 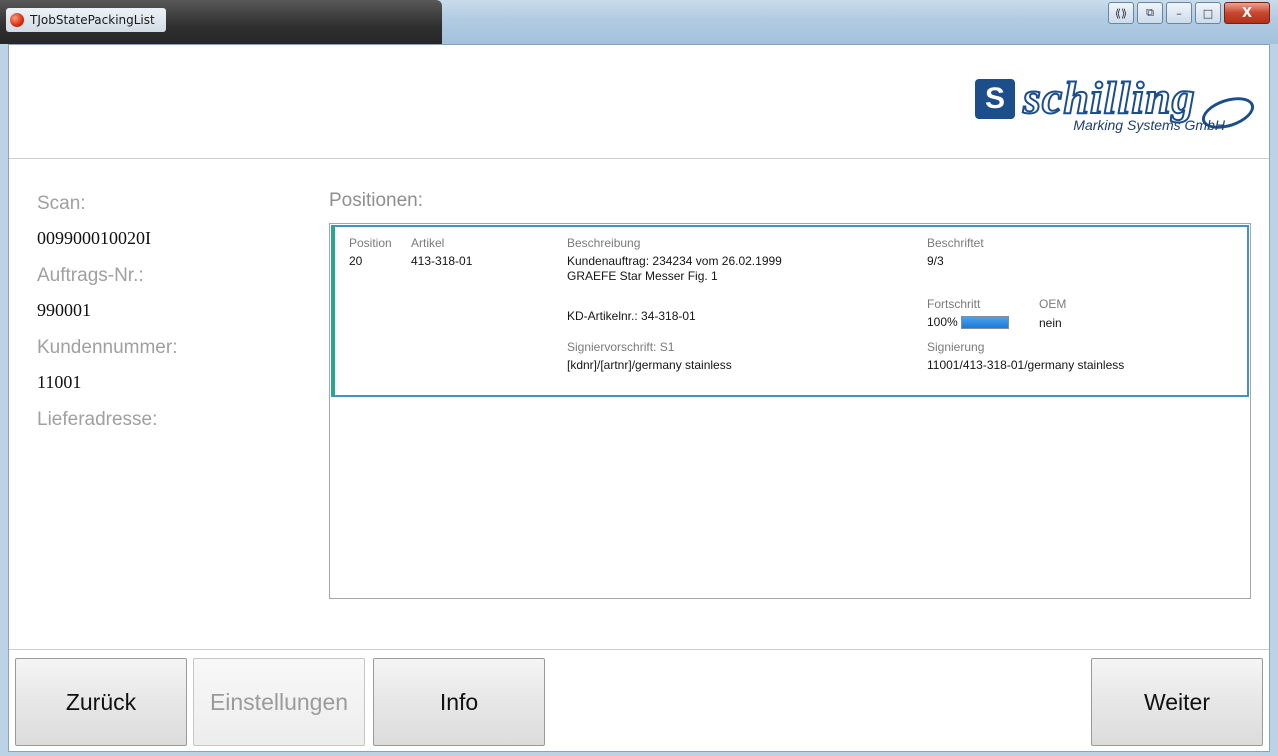 I want to click on progress-bar-fill, so click(x=984, y=322).